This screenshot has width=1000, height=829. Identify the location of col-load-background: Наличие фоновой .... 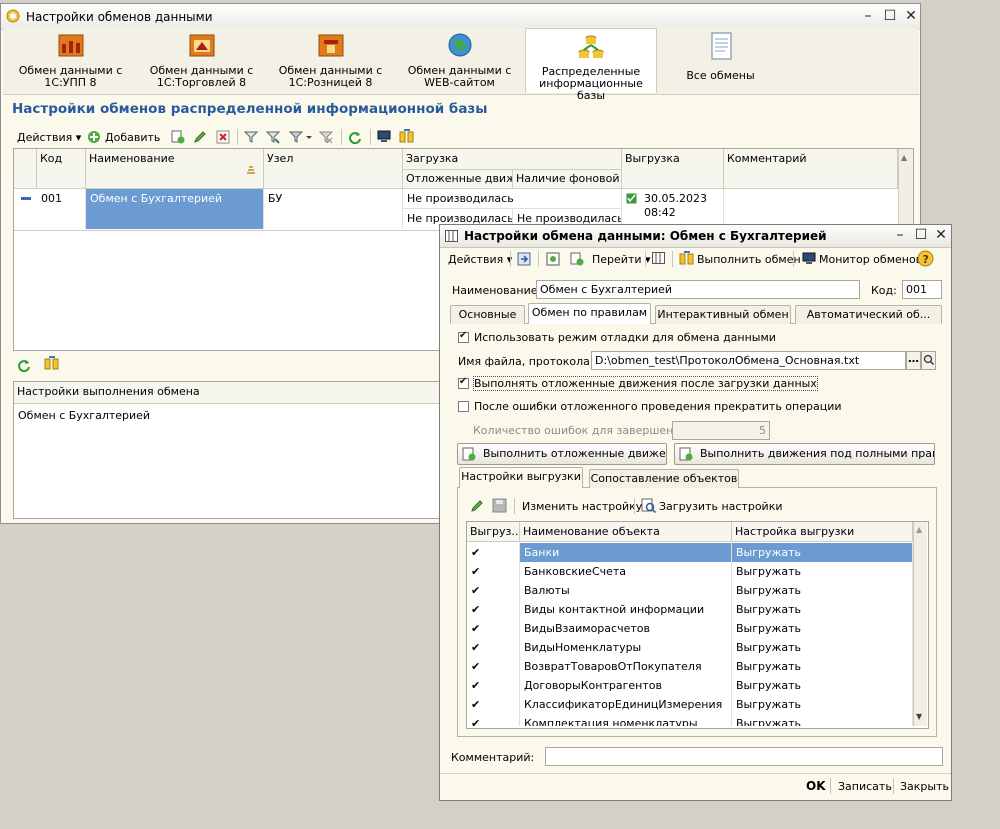
(567, 179).